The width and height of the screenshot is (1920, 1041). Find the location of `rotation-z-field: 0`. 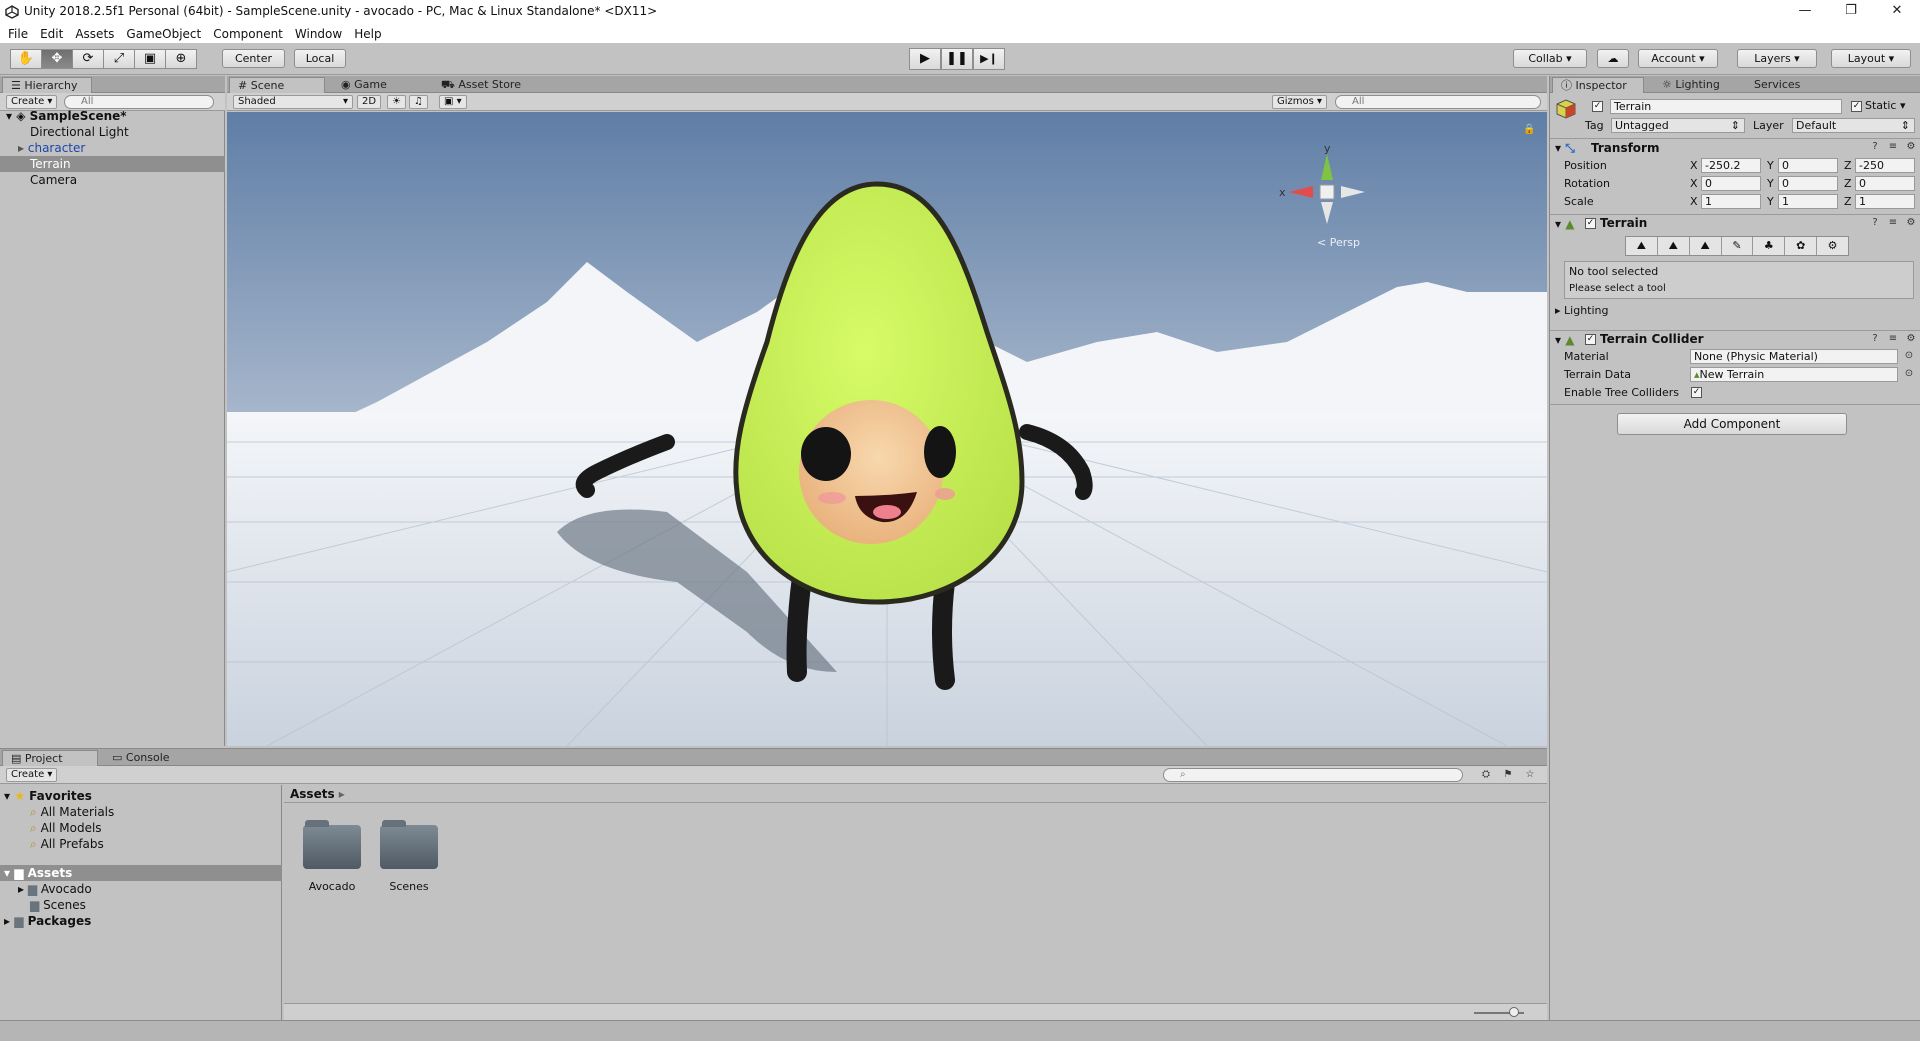

rotation-z-field: 0 is located at coordinates (1885, 183).